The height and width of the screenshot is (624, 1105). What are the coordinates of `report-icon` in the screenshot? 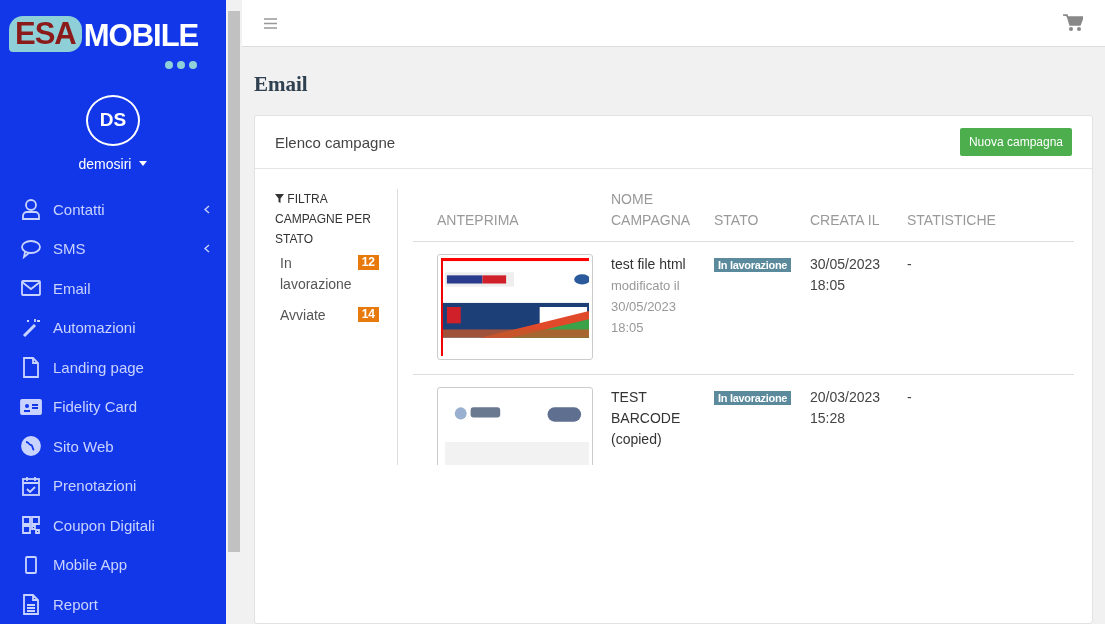 It's located at (31, 604).